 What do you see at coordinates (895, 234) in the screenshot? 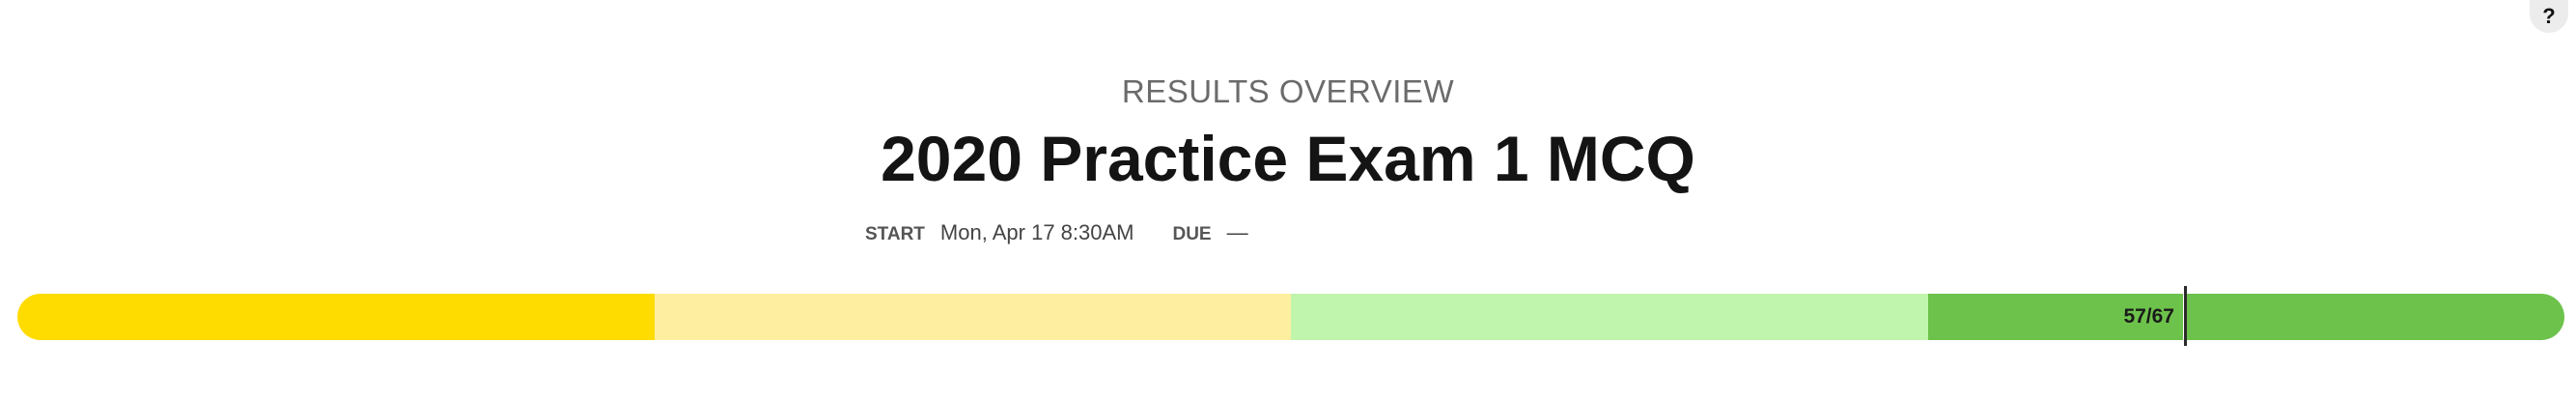
I see `start-label: START` at bounding box center [895, 234].